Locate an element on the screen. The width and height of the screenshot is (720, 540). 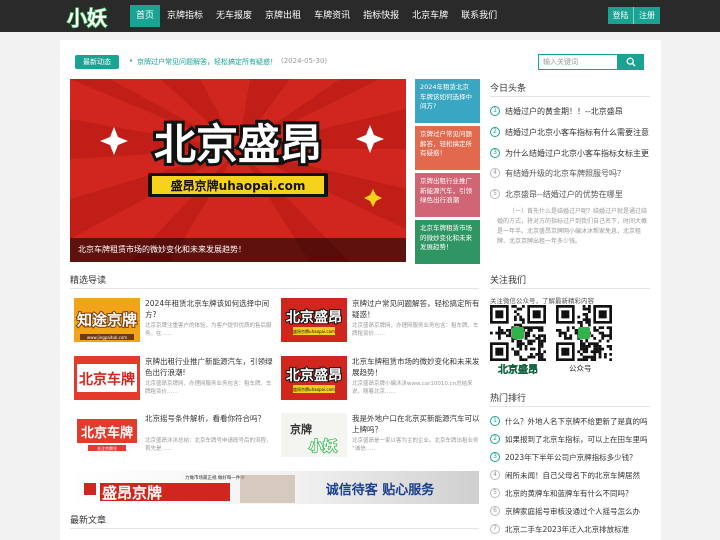
qr-code-right is located at coordinates (584, 333).